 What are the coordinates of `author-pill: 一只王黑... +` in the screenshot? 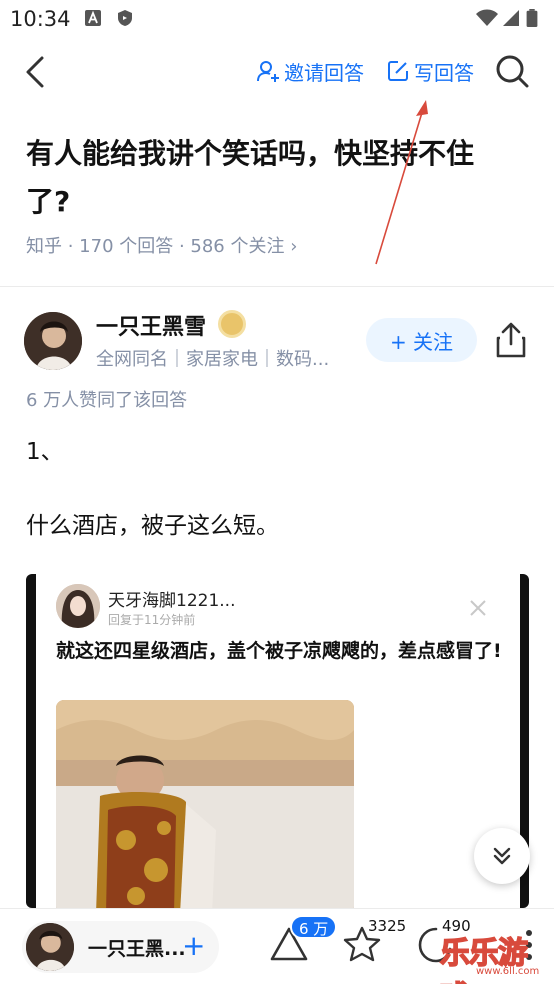 It's located at (120, 947).